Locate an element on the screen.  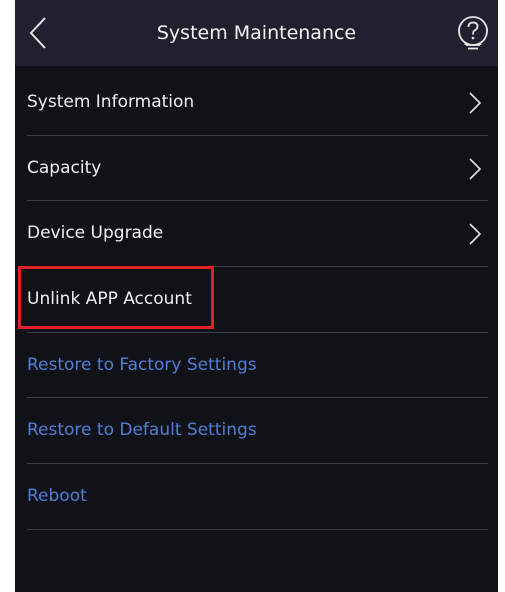
menu-item-restore-default-settings: Restore to Default Settings is located at coordinates (256, 431).